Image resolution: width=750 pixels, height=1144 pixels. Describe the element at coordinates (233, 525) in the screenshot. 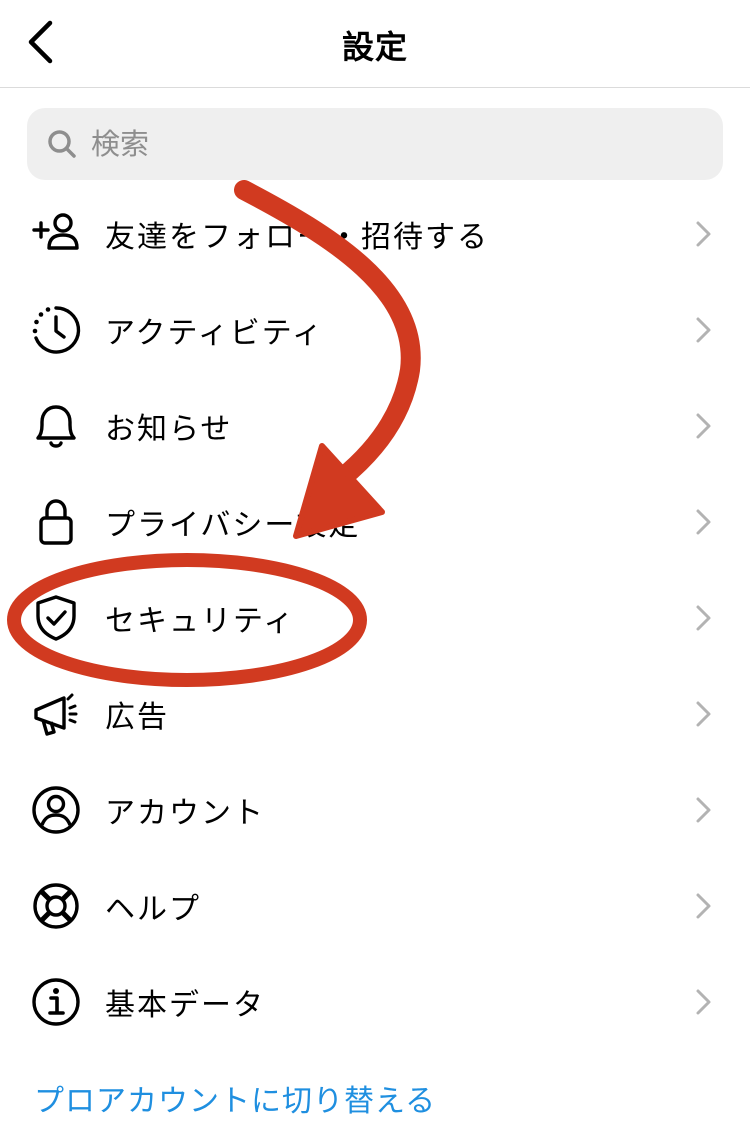

I see `menu-item-label: プライバシー設定` at that location.